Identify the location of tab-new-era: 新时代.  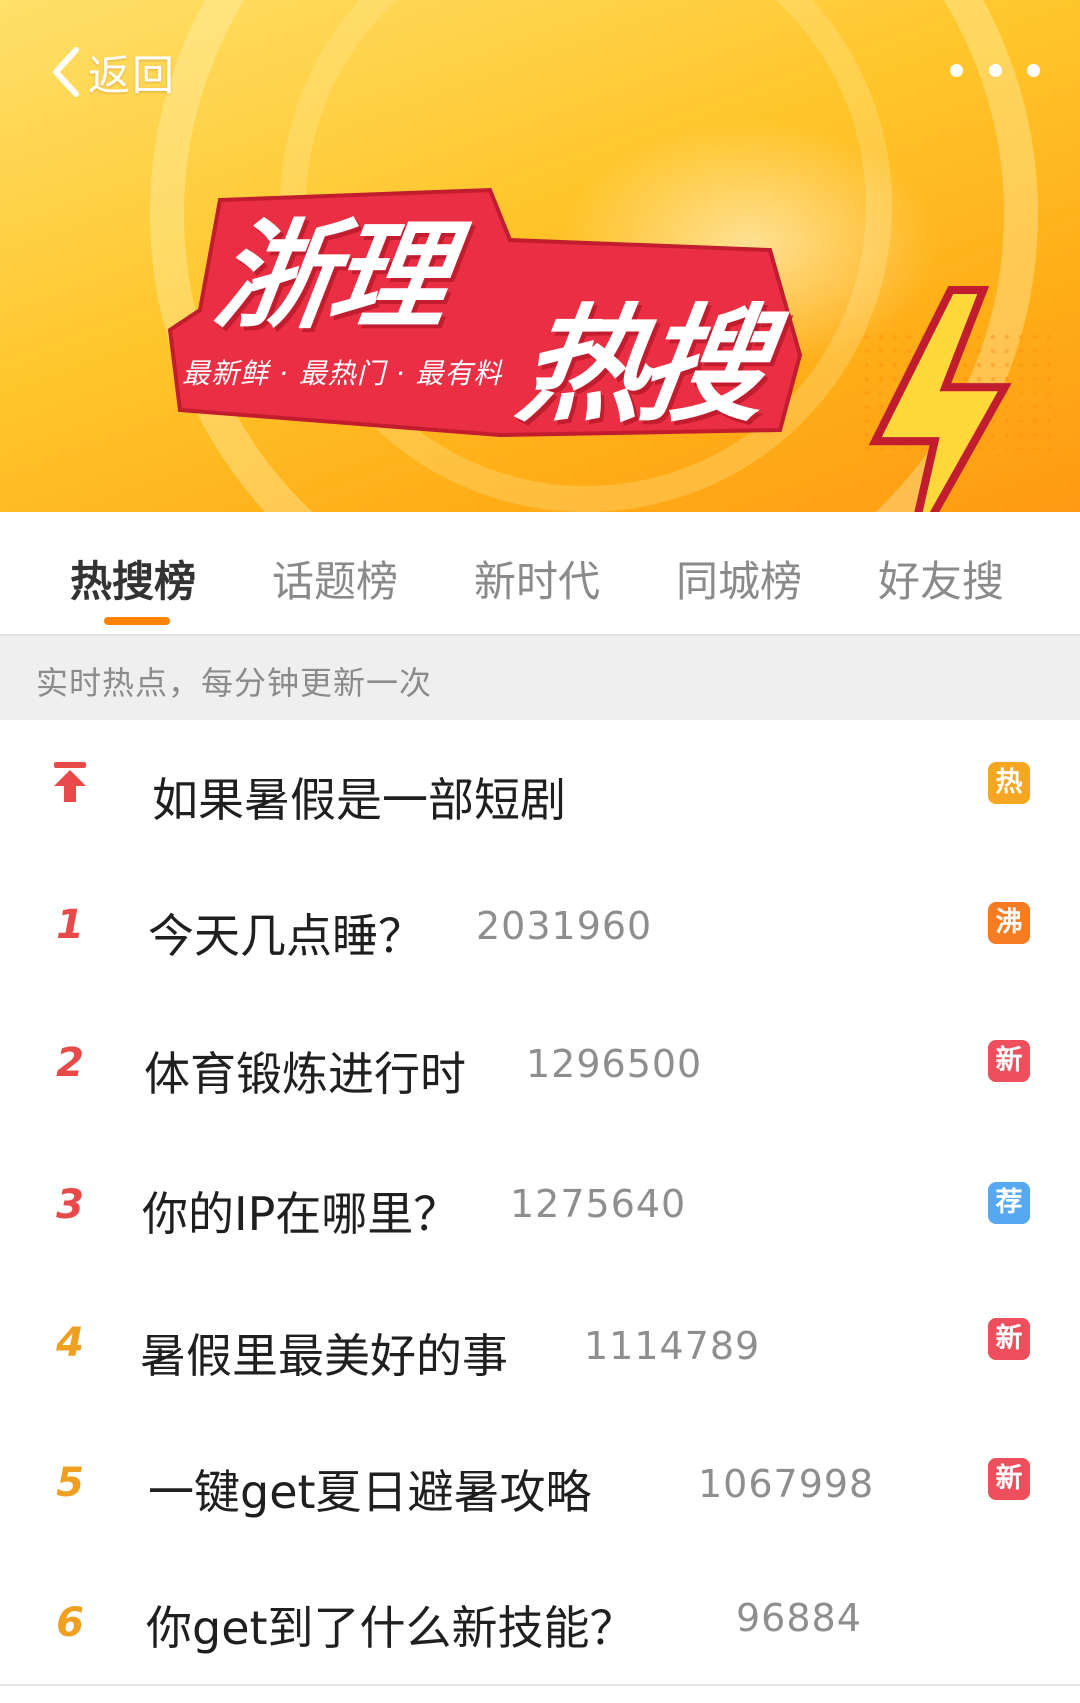
(537, 578).